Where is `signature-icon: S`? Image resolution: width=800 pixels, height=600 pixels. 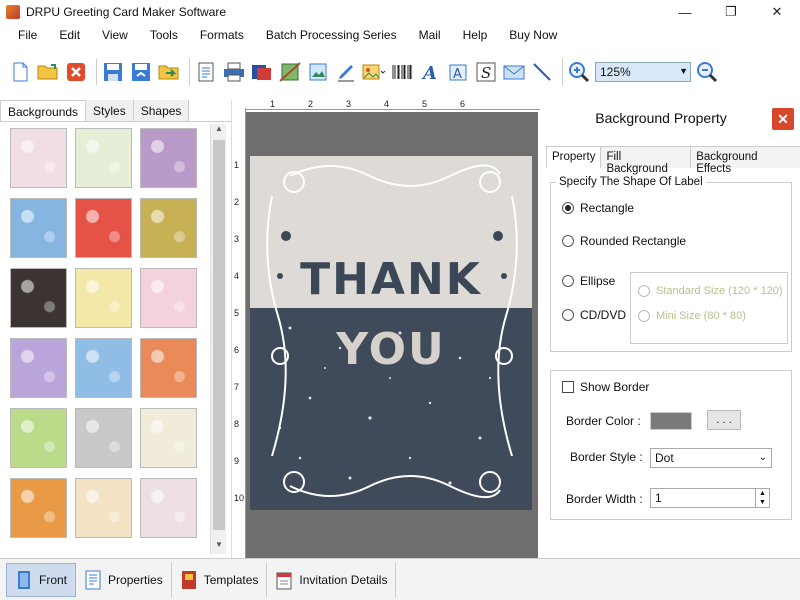 signature-icon: S is located at coordinates (486, 72).